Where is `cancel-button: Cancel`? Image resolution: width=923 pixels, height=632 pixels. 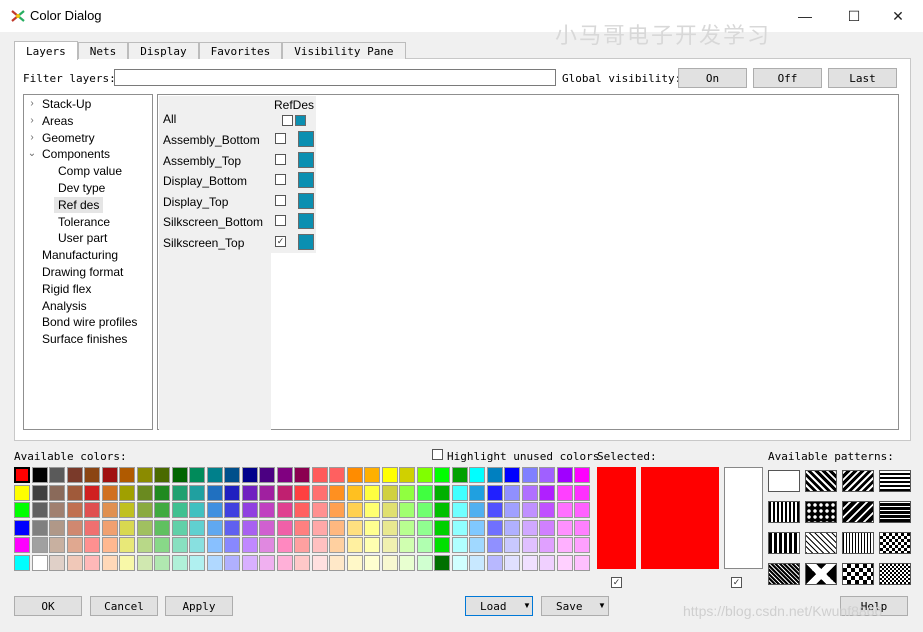 cancel-button: Cancel is located at coordinates (124, 606).